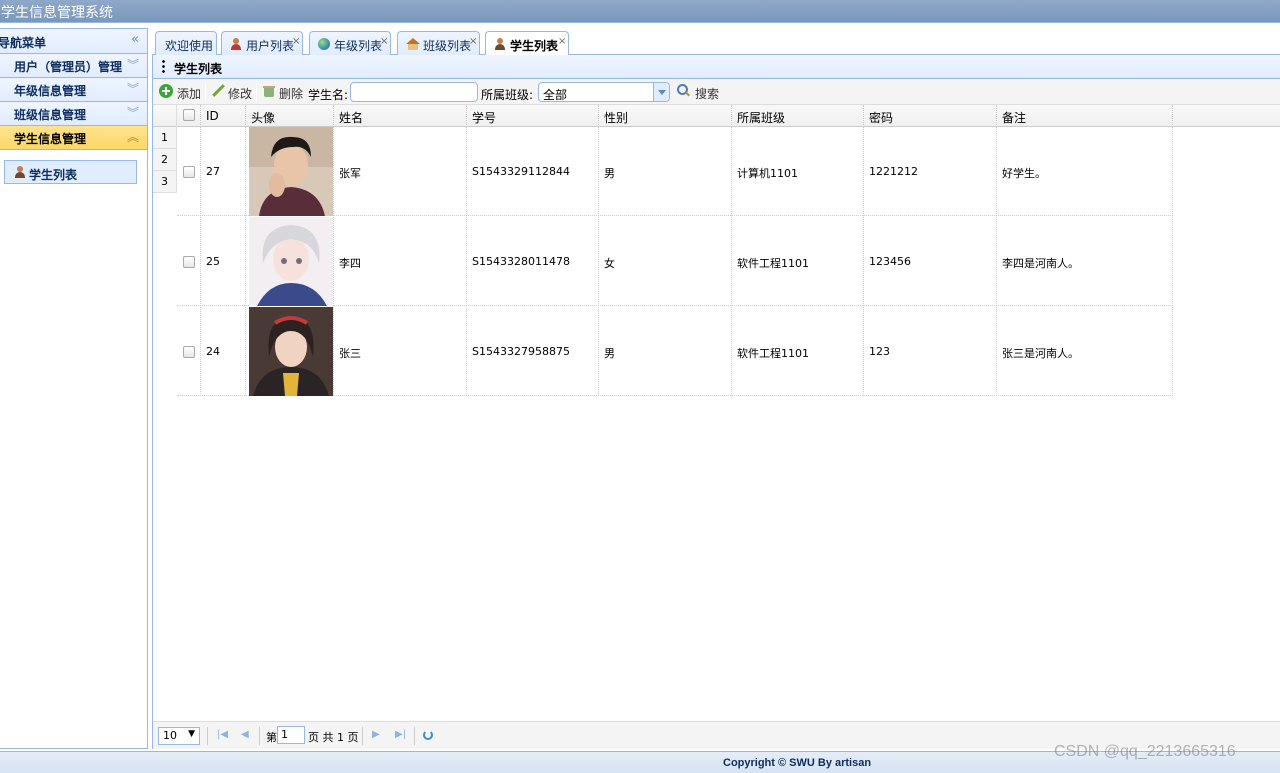 The width and height of the screenshot is (1280, 773). I want to click on student-name-input, so click(414, 92).